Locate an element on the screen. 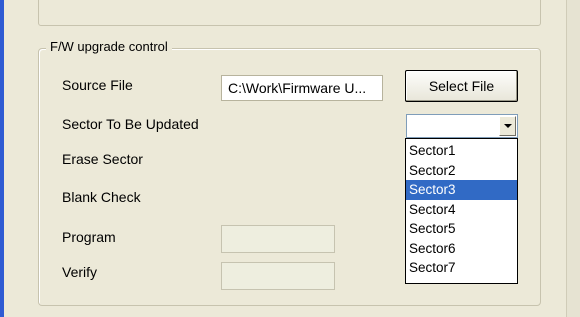  sector-select is located at coordinates (462, 126).